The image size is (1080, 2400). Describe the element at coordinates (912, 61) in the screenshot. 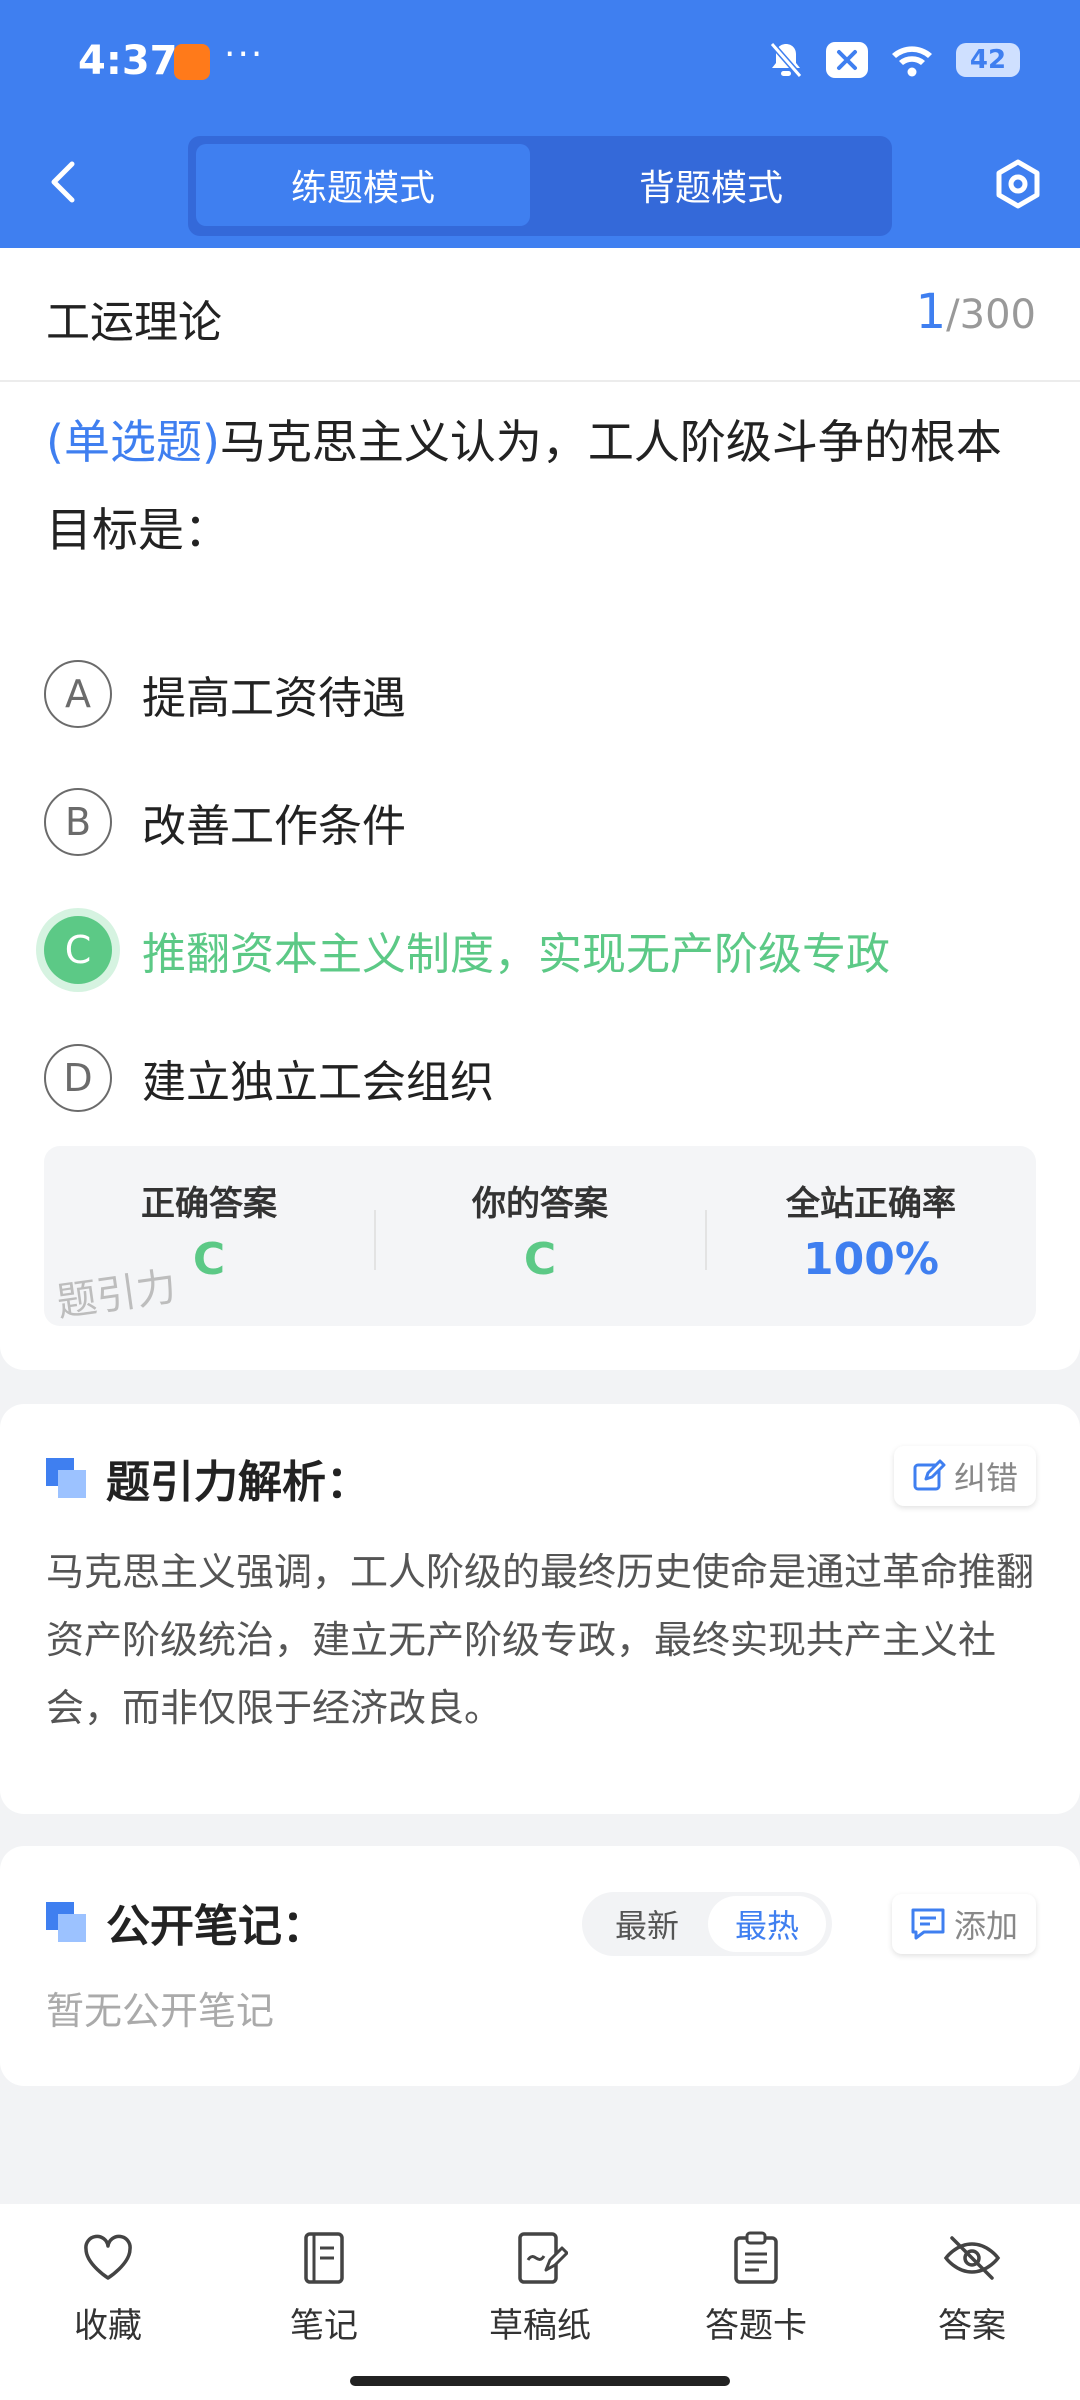

I see `wifi-icon` at that location.